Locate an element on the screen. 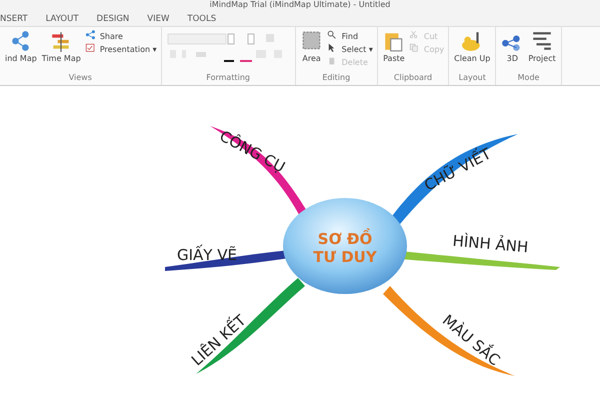 Image resolution: width=600 pixels, height=400 pixels. ribbon-button: Time Map is located at coordinates (61, 46).